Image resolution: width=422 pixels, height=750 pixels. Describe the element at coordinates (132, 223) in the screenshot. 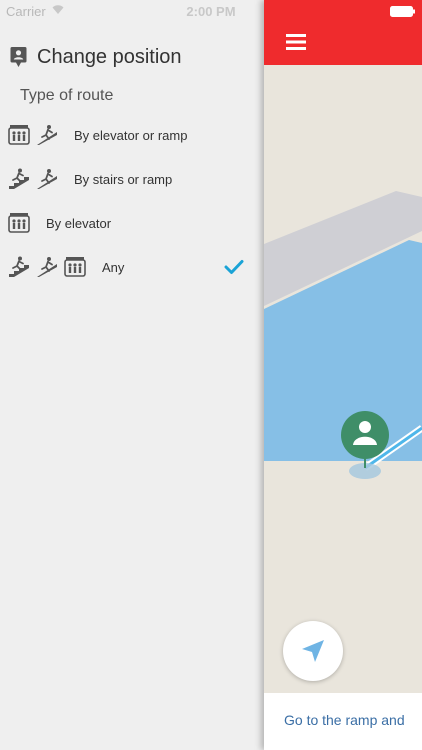

I see `route-option-elevator: By elevator` at that location.